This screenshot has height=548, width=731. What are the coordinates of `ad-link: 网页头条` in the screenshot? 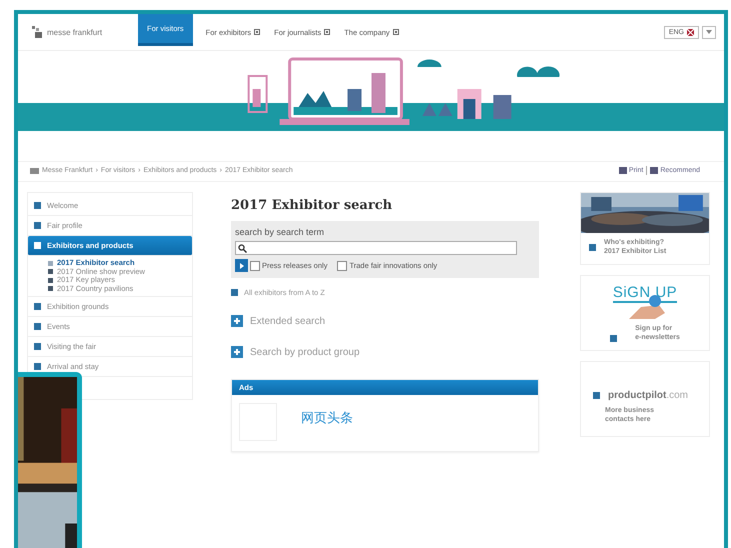 It's located at (327, 418).